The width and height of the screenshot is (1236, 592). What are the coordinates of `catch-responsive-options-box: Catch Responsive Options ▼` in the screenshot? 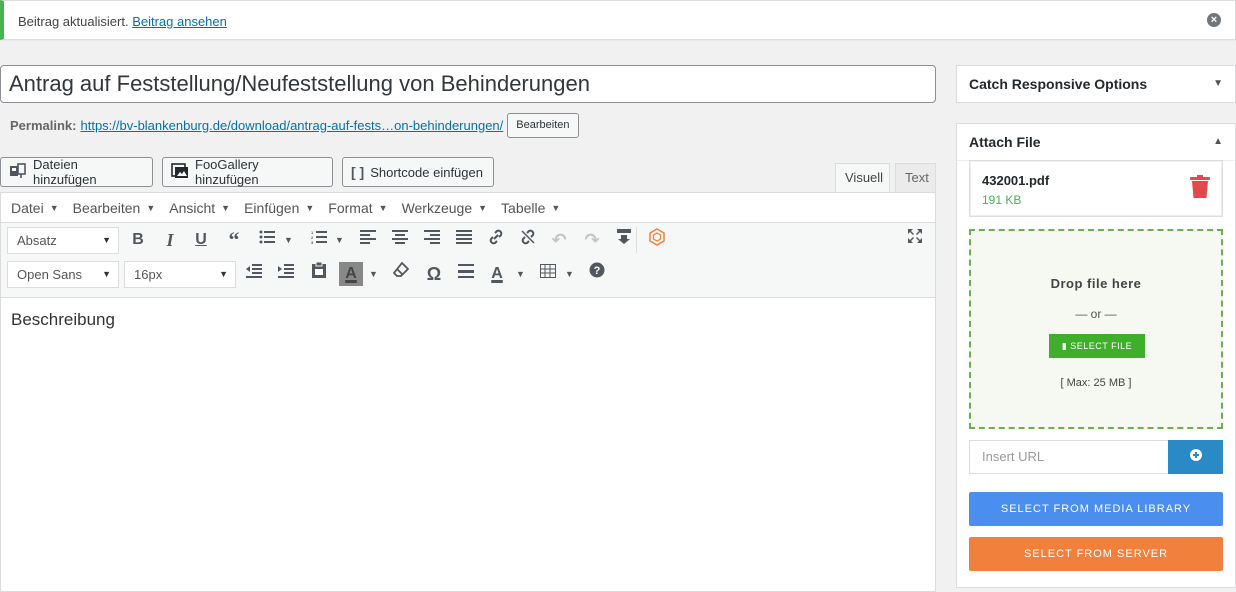 It's located at (1096, 84).